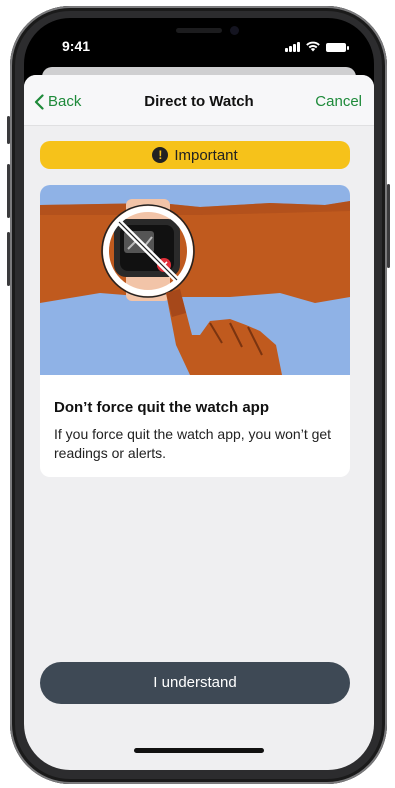 The width and height of the screenshot is (395, 788). What do you see at coordinates (195, 683) in the screenshot?
I see `i-understand-button: I understand` at bounding box center [195, 683].